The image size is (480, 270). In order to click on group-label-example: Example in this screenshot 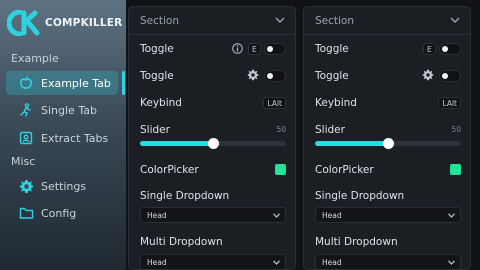, I will do `click(35, 58)`.